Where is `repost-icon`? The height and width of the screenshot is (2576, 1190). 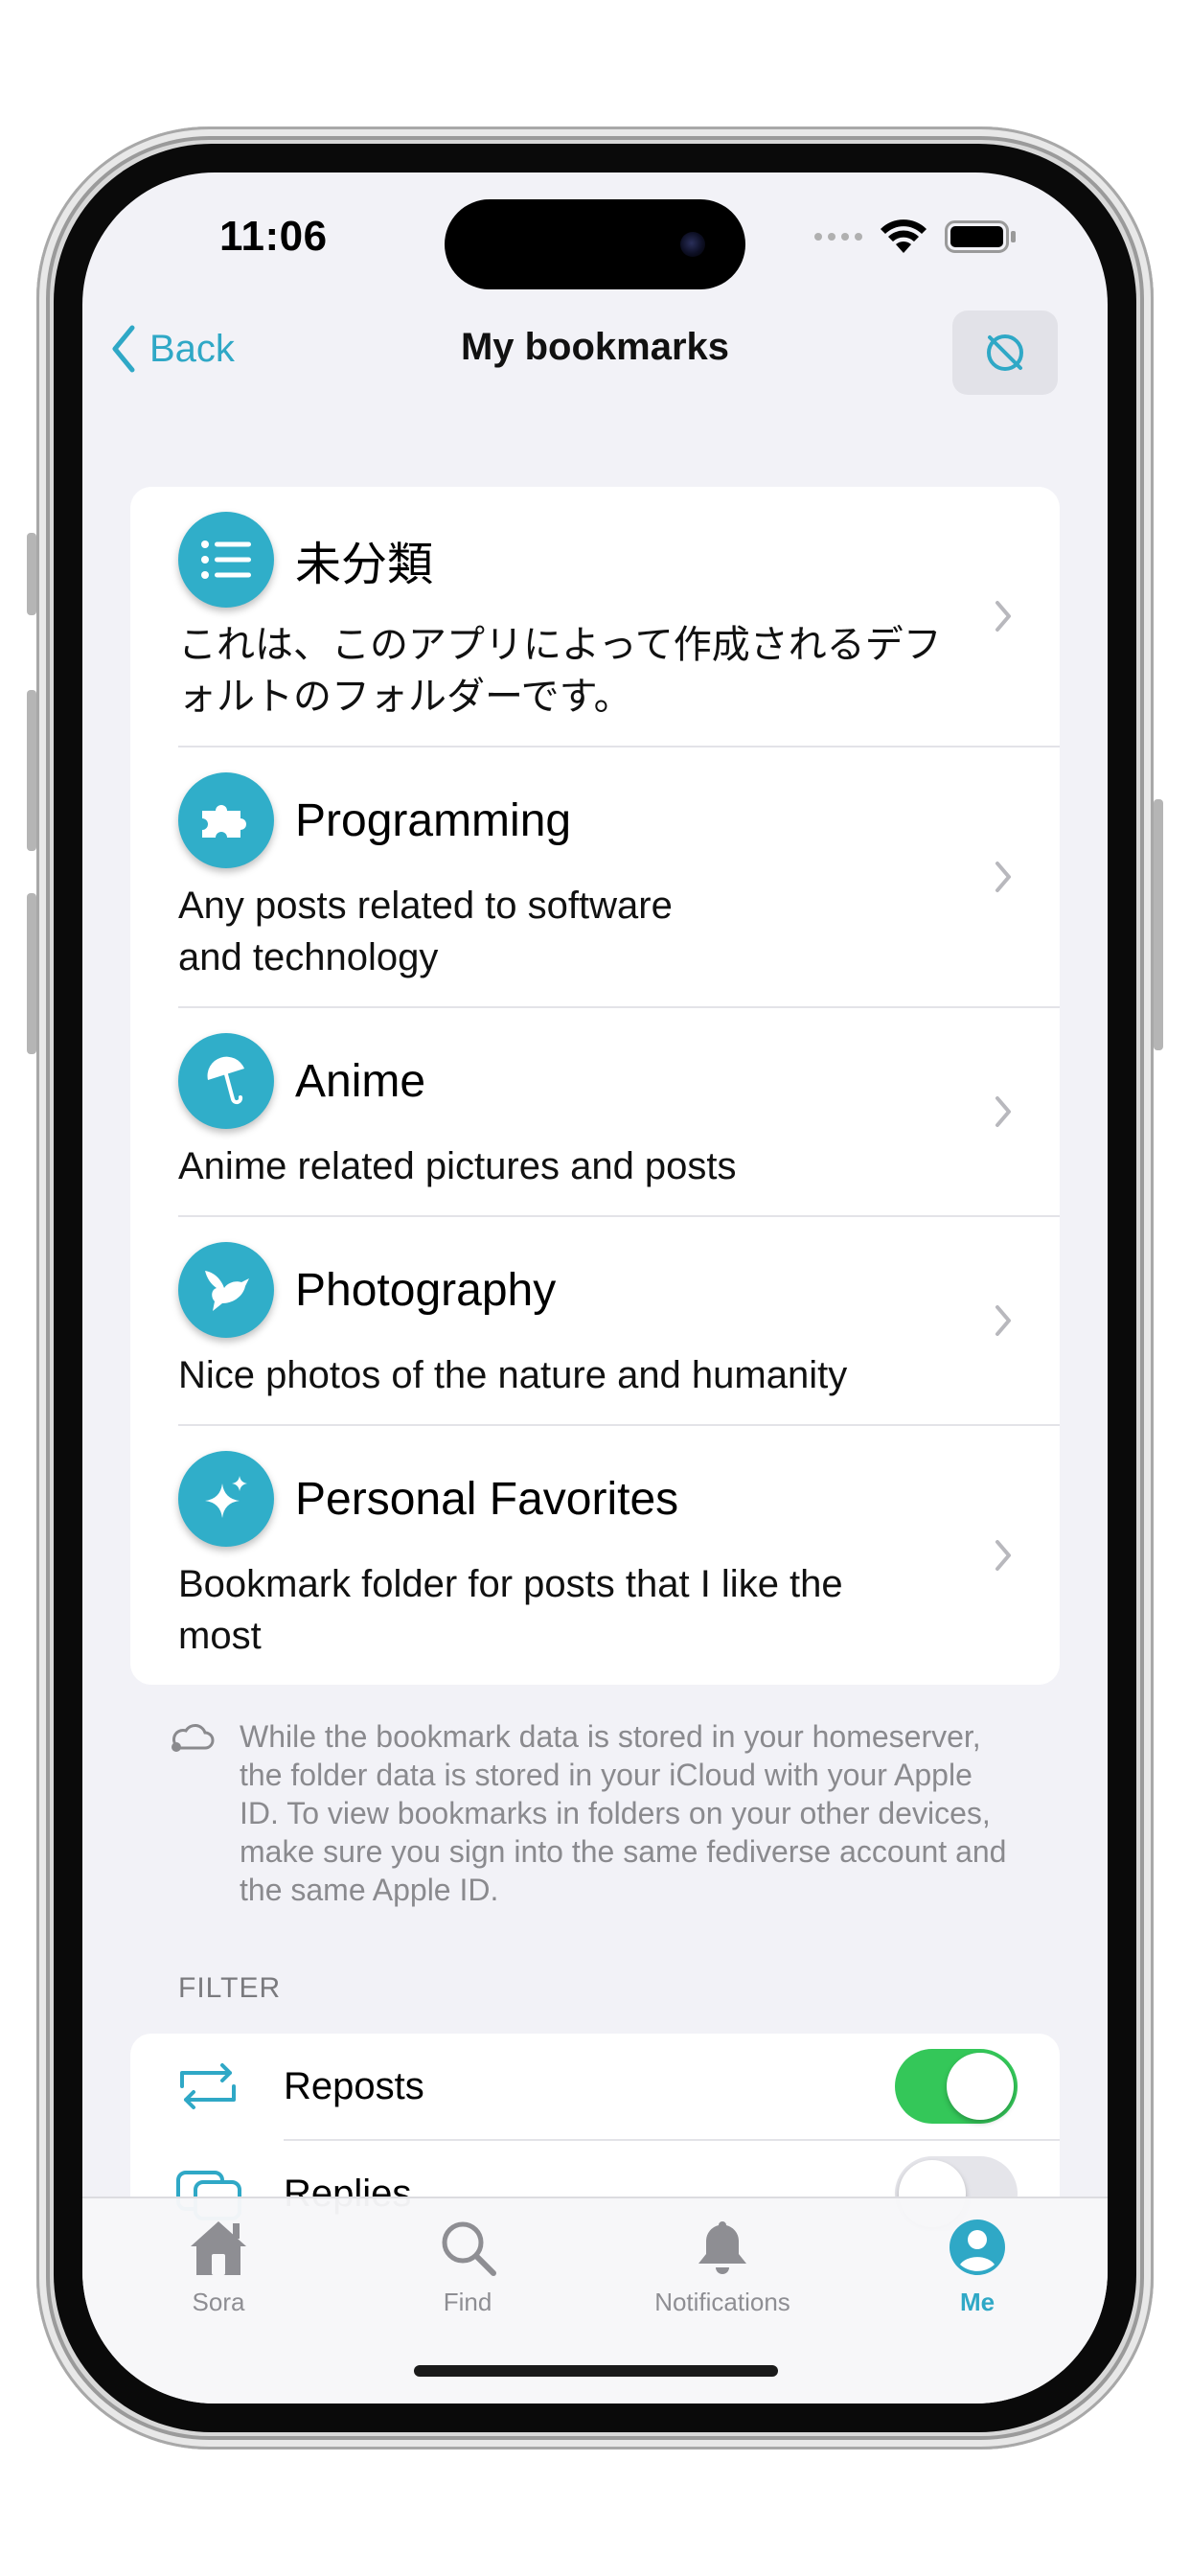
repost-icon is located at coordinates (208, 2086).